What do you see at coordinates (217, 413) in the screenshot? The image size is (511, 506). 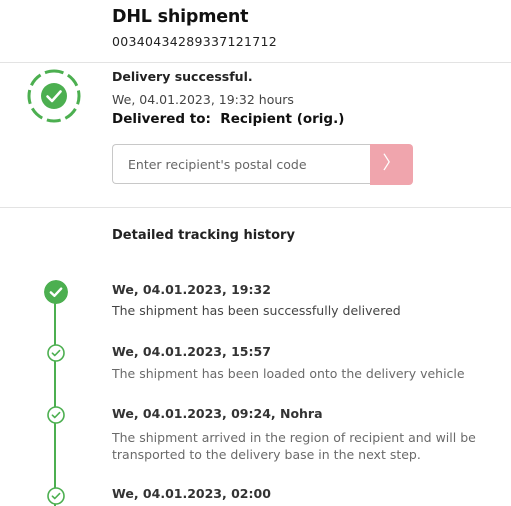 I see `event-date: We, 04.01.2023, 09:24, Nohra` at bounding box center [217, 413].